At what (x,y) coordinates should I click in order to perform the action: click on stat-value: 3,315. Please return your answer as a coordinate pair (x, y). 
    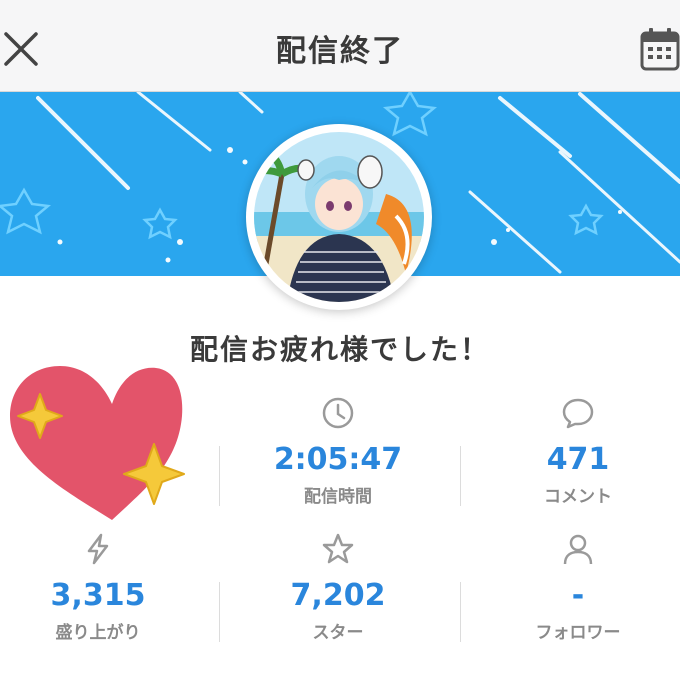
    Looking at the image, I should click on (98, 595).